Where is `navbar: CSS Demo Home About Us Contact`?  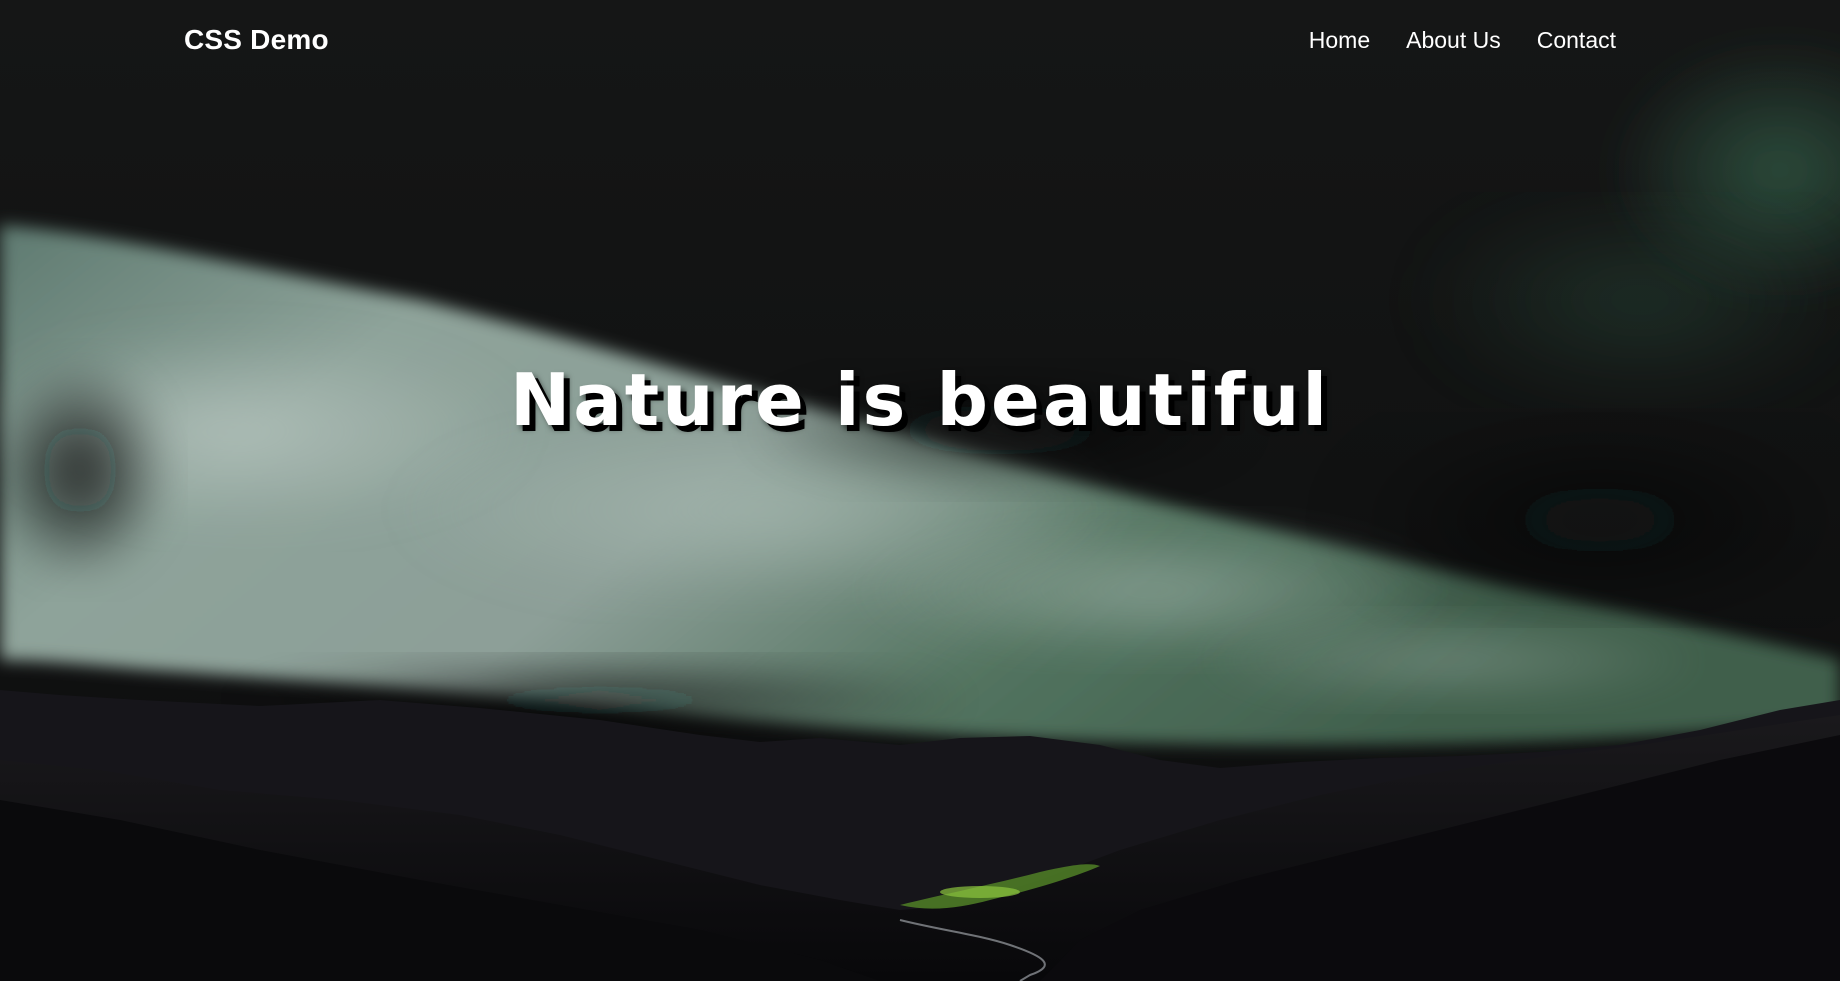 navbar: CSS Demo Home About Us Contact is located at coordinates (920, 40).